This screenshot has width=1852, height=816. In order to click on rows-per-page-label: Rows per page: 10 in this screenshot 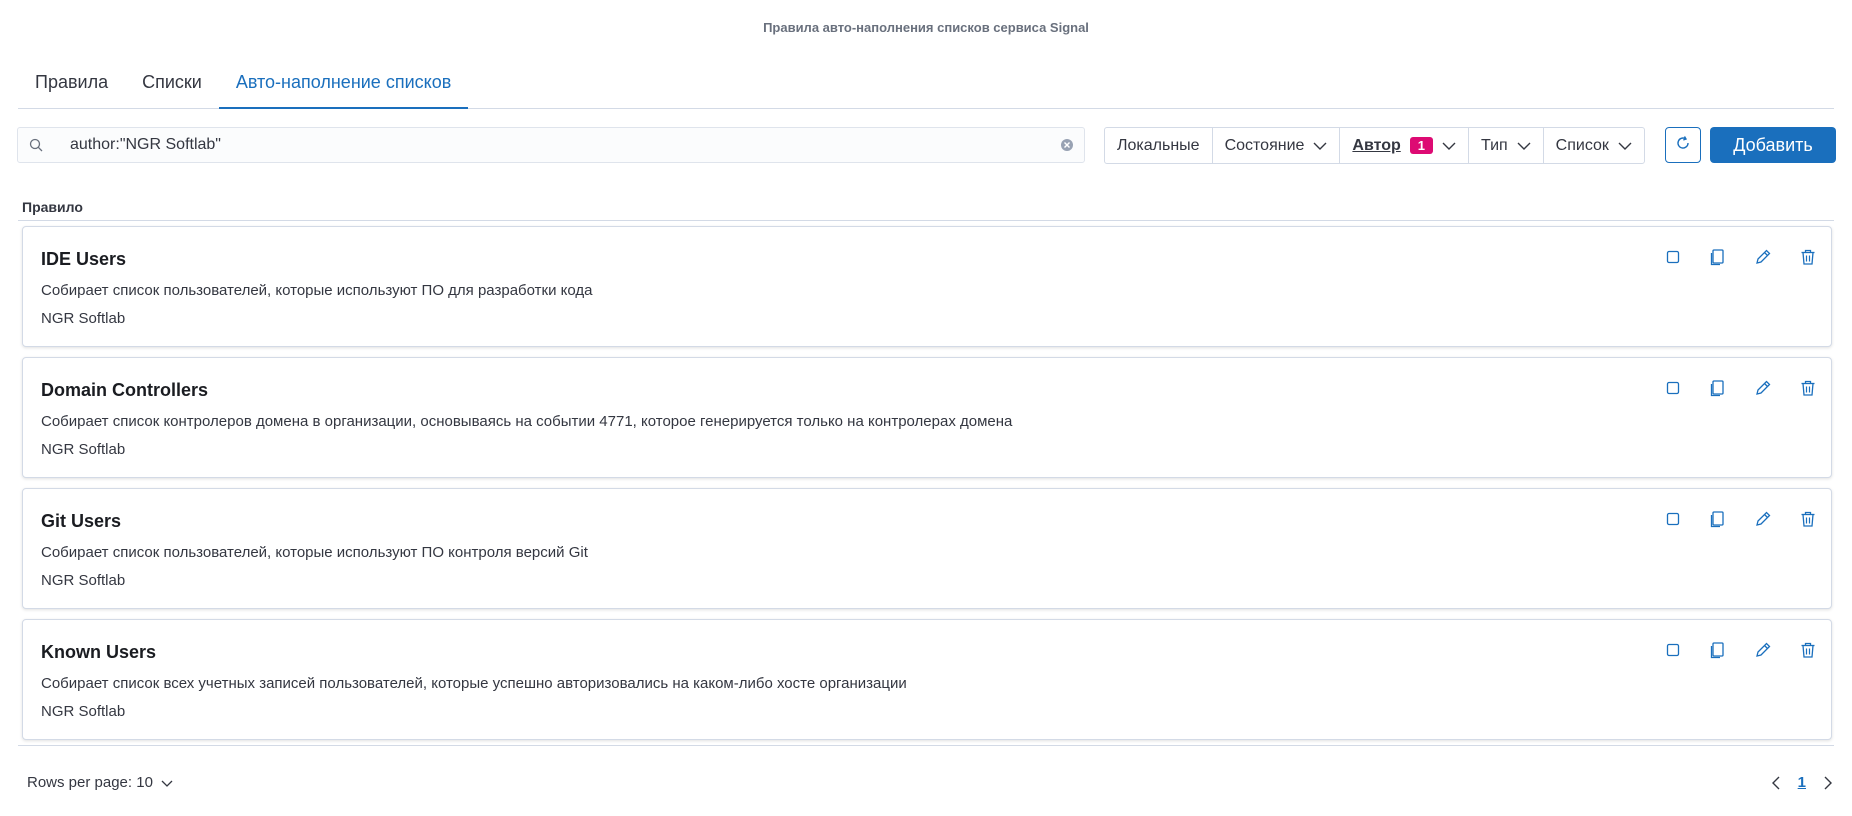, I will do `click(90, 782)`.